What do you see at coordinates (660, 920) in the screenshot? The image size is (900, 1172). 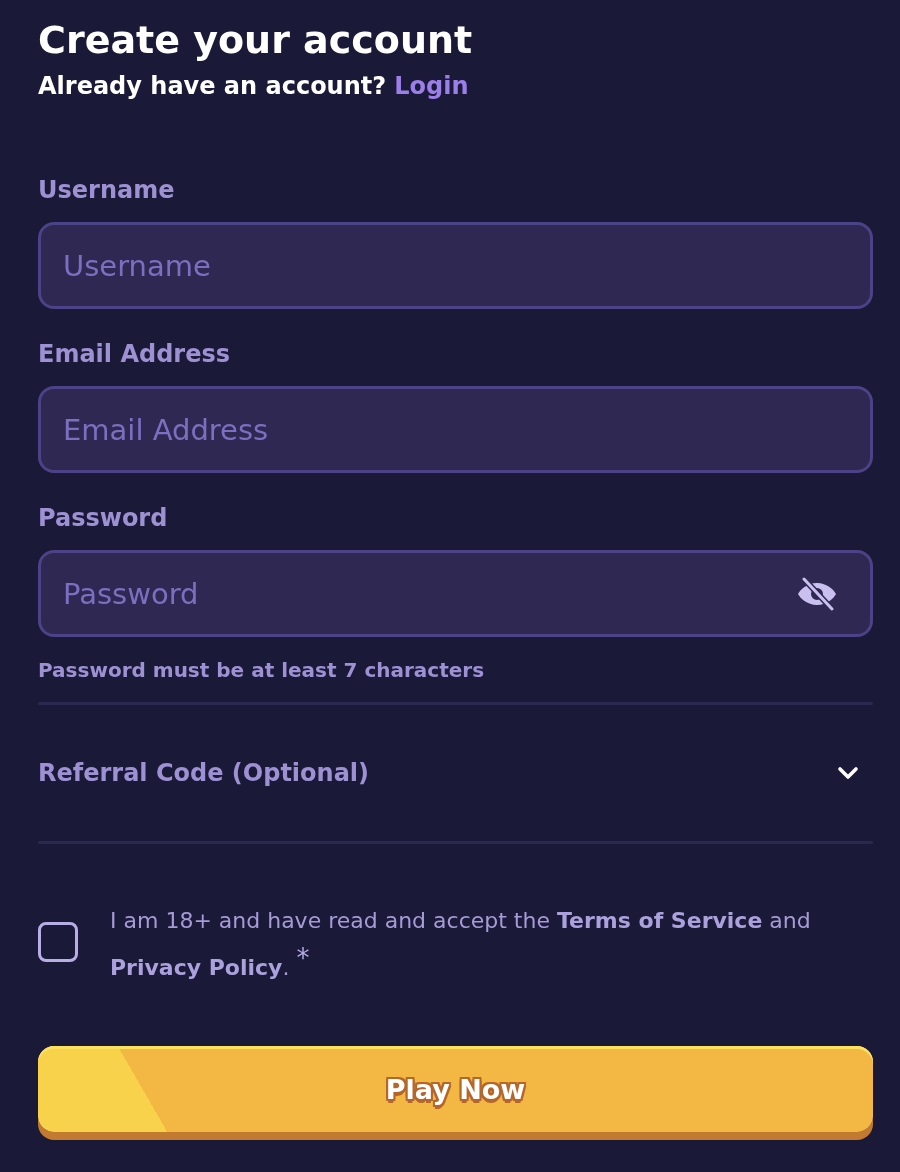 I see `policy-link: Terms of Service` at bounding box center [660, 920].